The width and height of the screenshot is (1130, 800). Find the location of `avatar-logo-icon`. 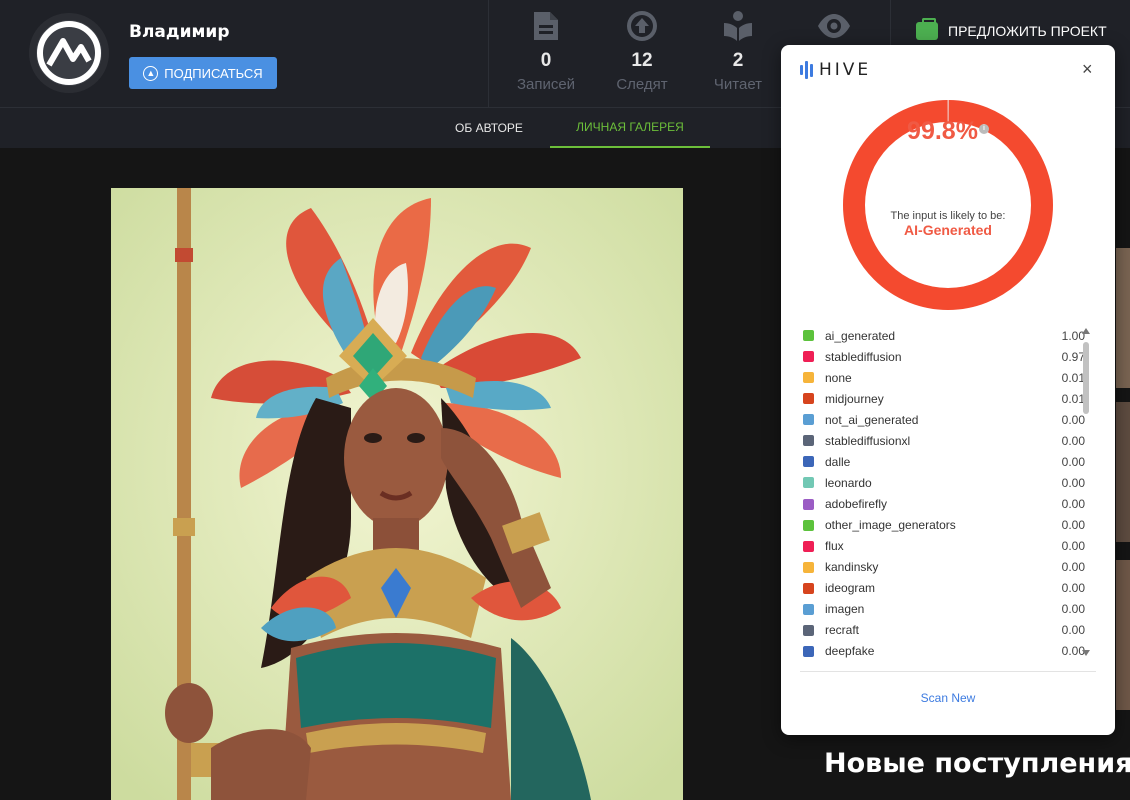

avatar-logo-icon is located at coordinates (69, 53).